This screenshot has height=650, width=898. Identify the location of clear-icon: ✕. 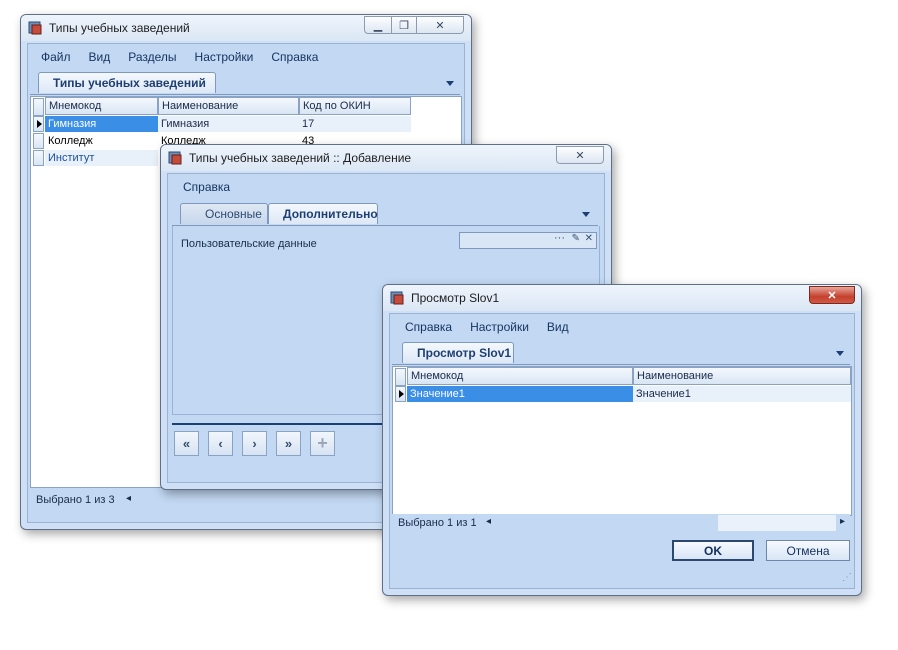
(589, 238).